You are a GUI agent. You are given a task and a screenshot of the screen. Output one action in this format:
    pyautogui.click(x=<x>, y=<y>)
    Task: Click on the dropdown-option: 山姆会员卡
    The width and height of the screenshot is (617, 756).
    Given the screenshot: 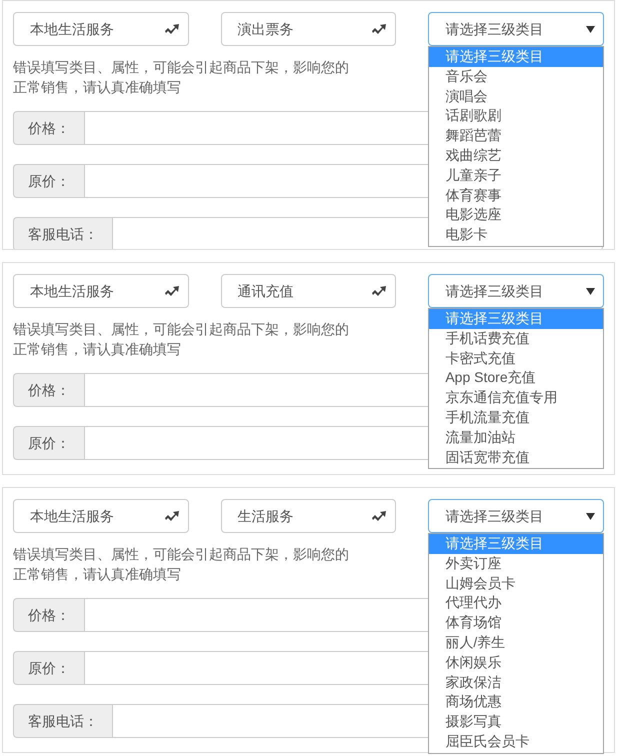 What is the action you would take?
    pyautogui.click(x=516, y=584)
    